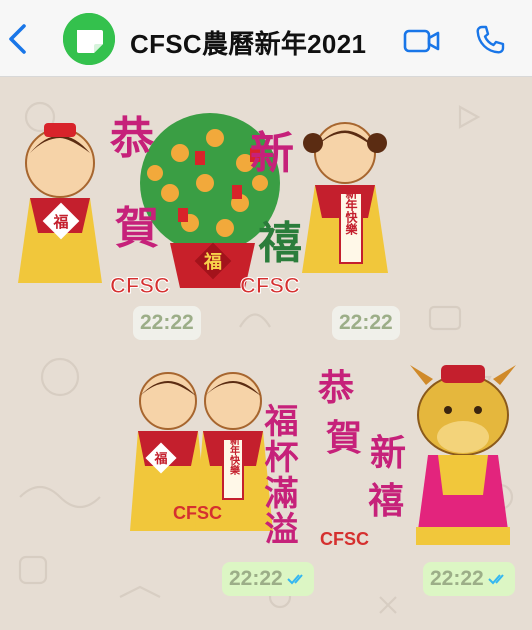  What do you see at coordinates (197, 513) in the screenshot?
I see `sticker2-brand: CFSC` at bounding box center [197, 513].